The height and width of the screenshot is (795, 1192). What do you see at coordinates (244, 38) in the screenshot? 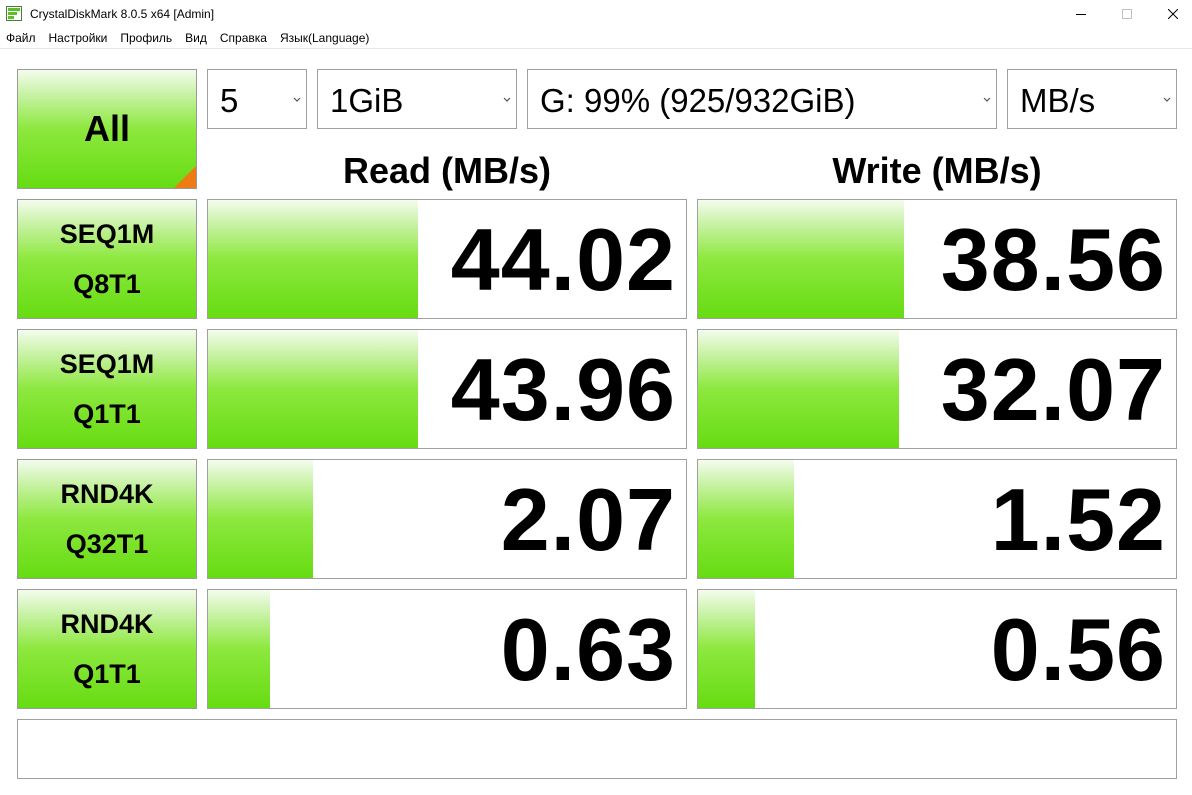
I see `menu-help: Справка` at bounding box center [244, 38].